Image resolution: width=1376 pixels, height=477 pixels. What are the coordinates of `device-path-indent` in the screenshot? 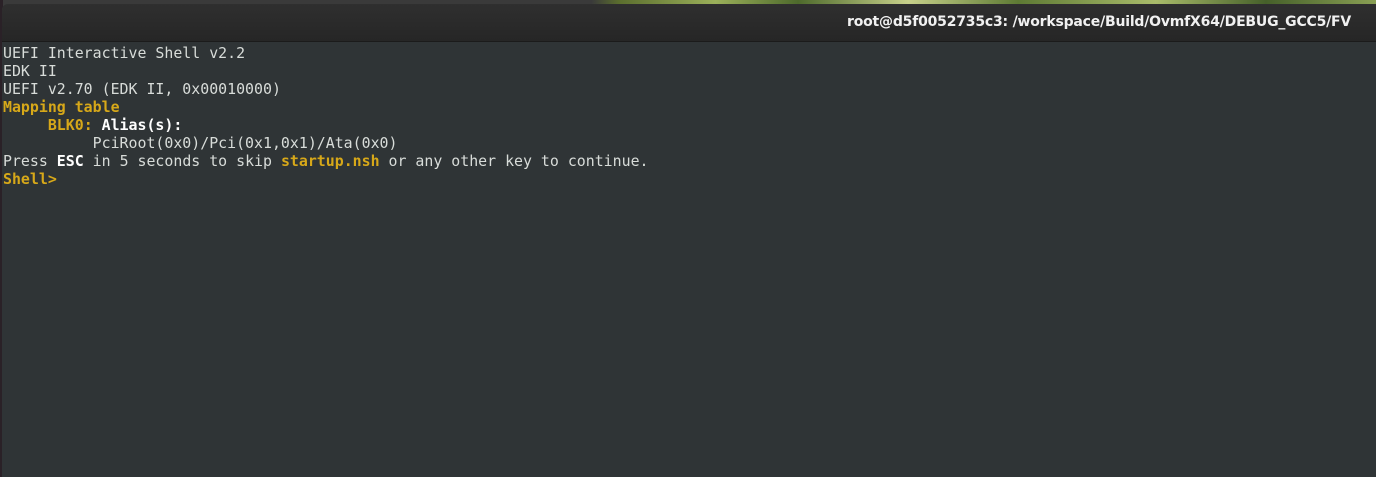 It's located at (48, 143).